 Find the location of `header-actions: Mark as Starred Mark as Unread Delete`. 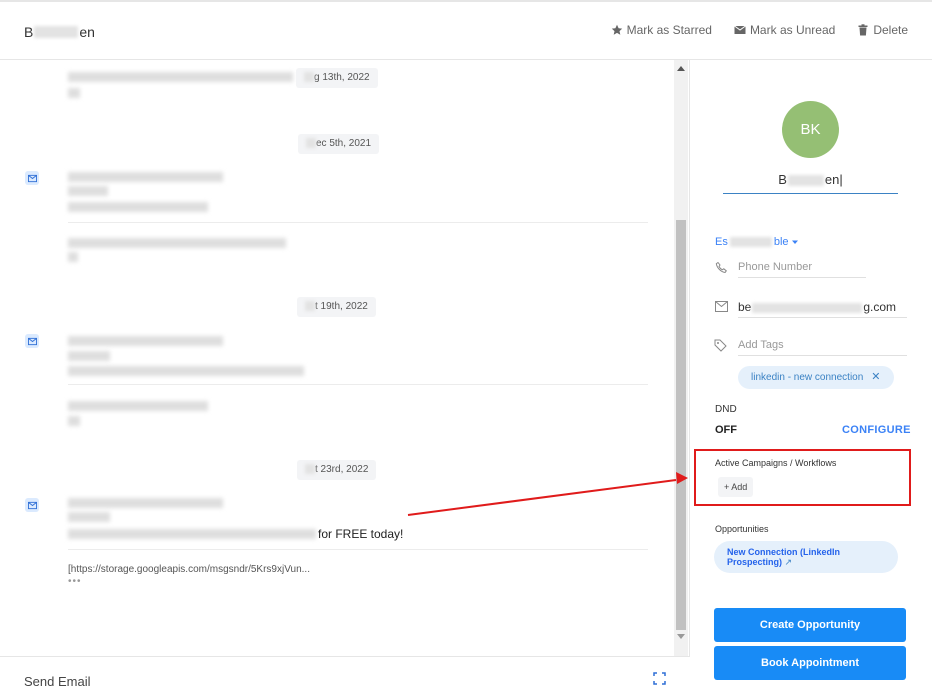

header-actions: Mark as Starred Mark as Unread Delete is located at coordinates (759, 30).